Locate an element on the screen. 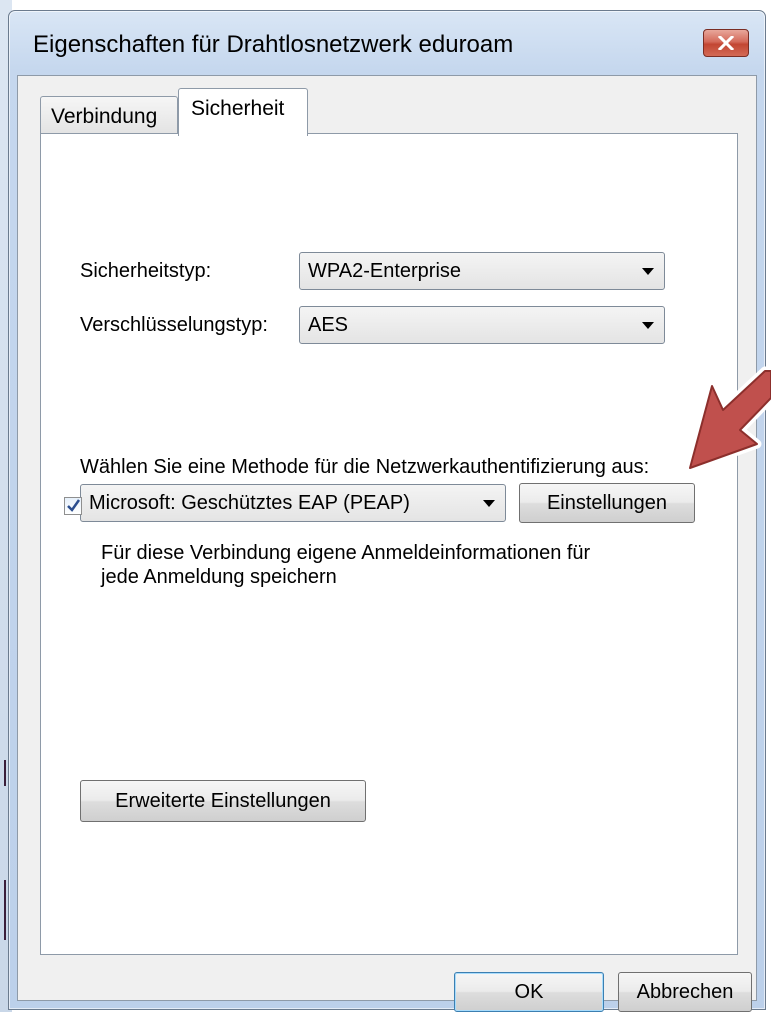  settings-button: Einstellungen is located at coordinates (607, 503).